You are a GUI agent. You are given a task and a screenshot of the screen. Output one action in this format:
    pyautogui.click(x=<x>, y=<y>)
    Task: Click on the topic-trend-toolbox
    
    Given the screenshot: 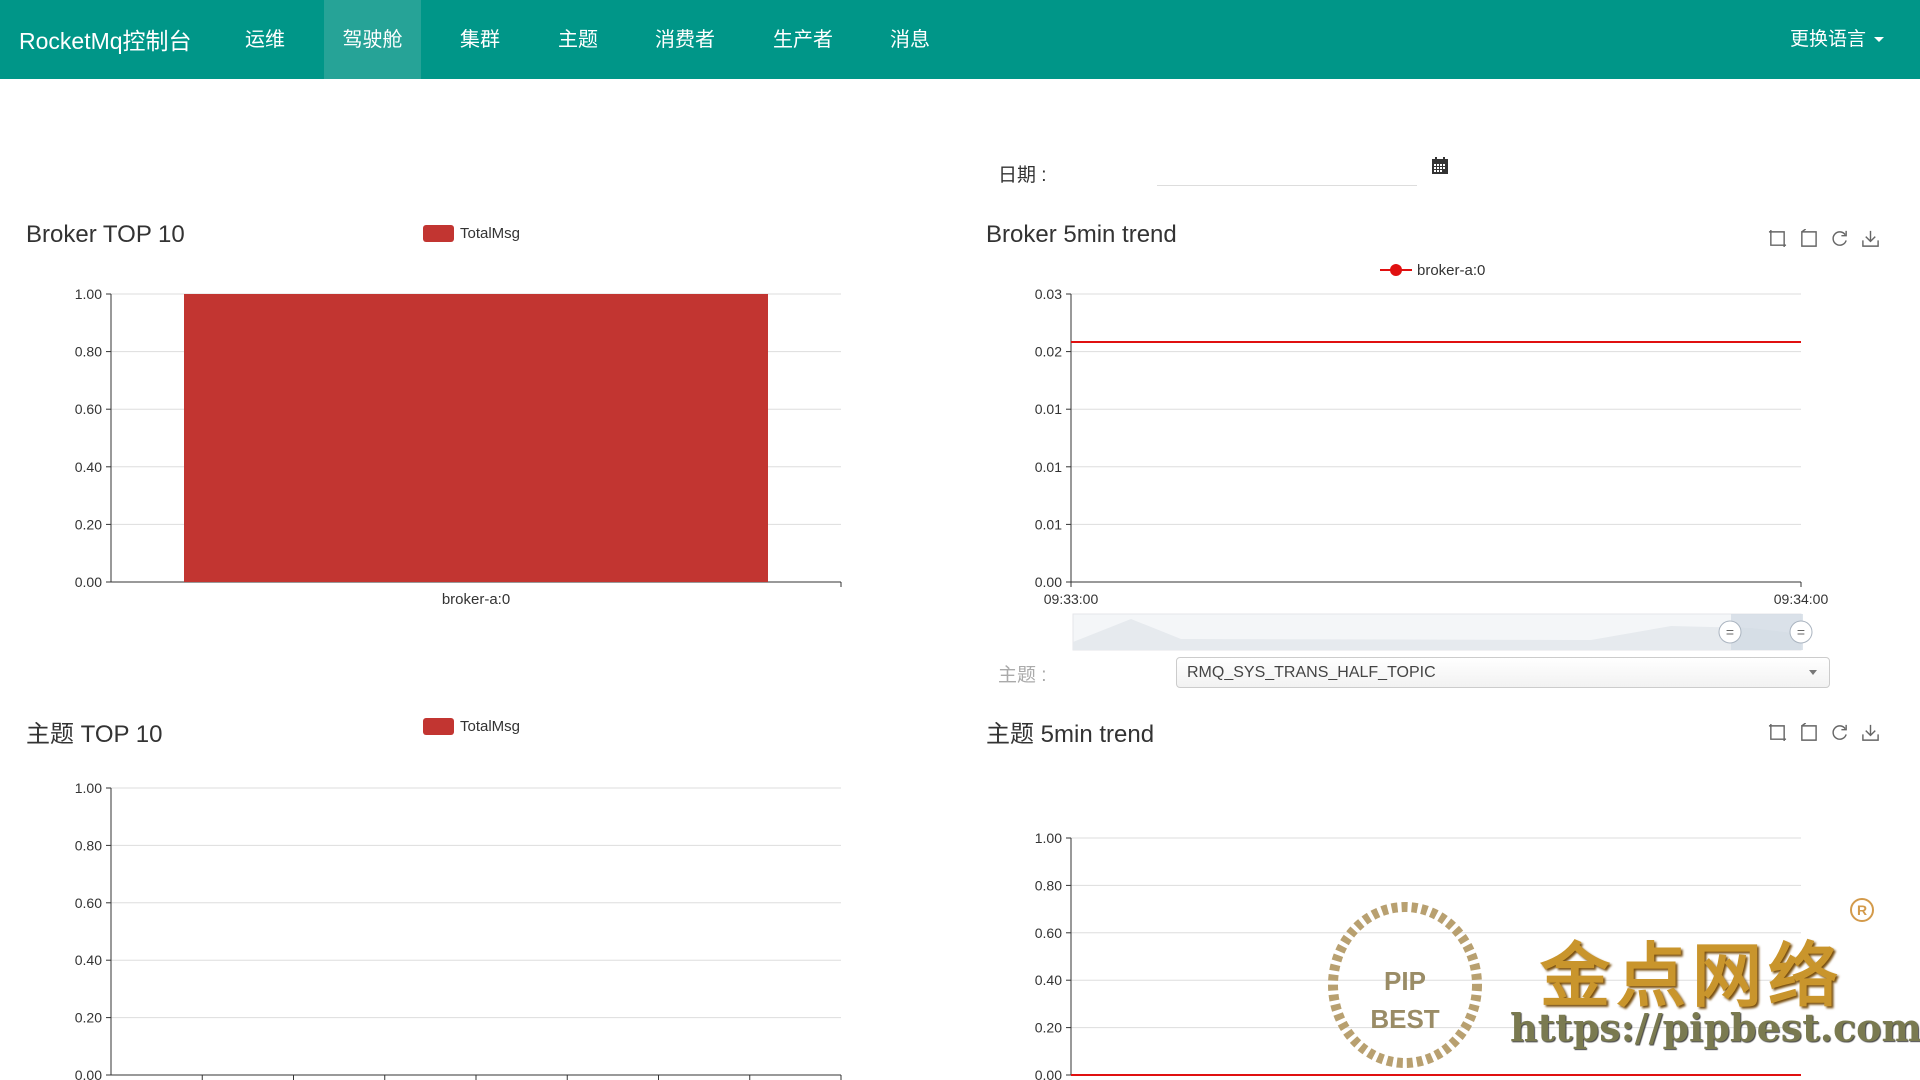 What is the action you would take?
    pyautogui.click(x=1824, y=732)
    